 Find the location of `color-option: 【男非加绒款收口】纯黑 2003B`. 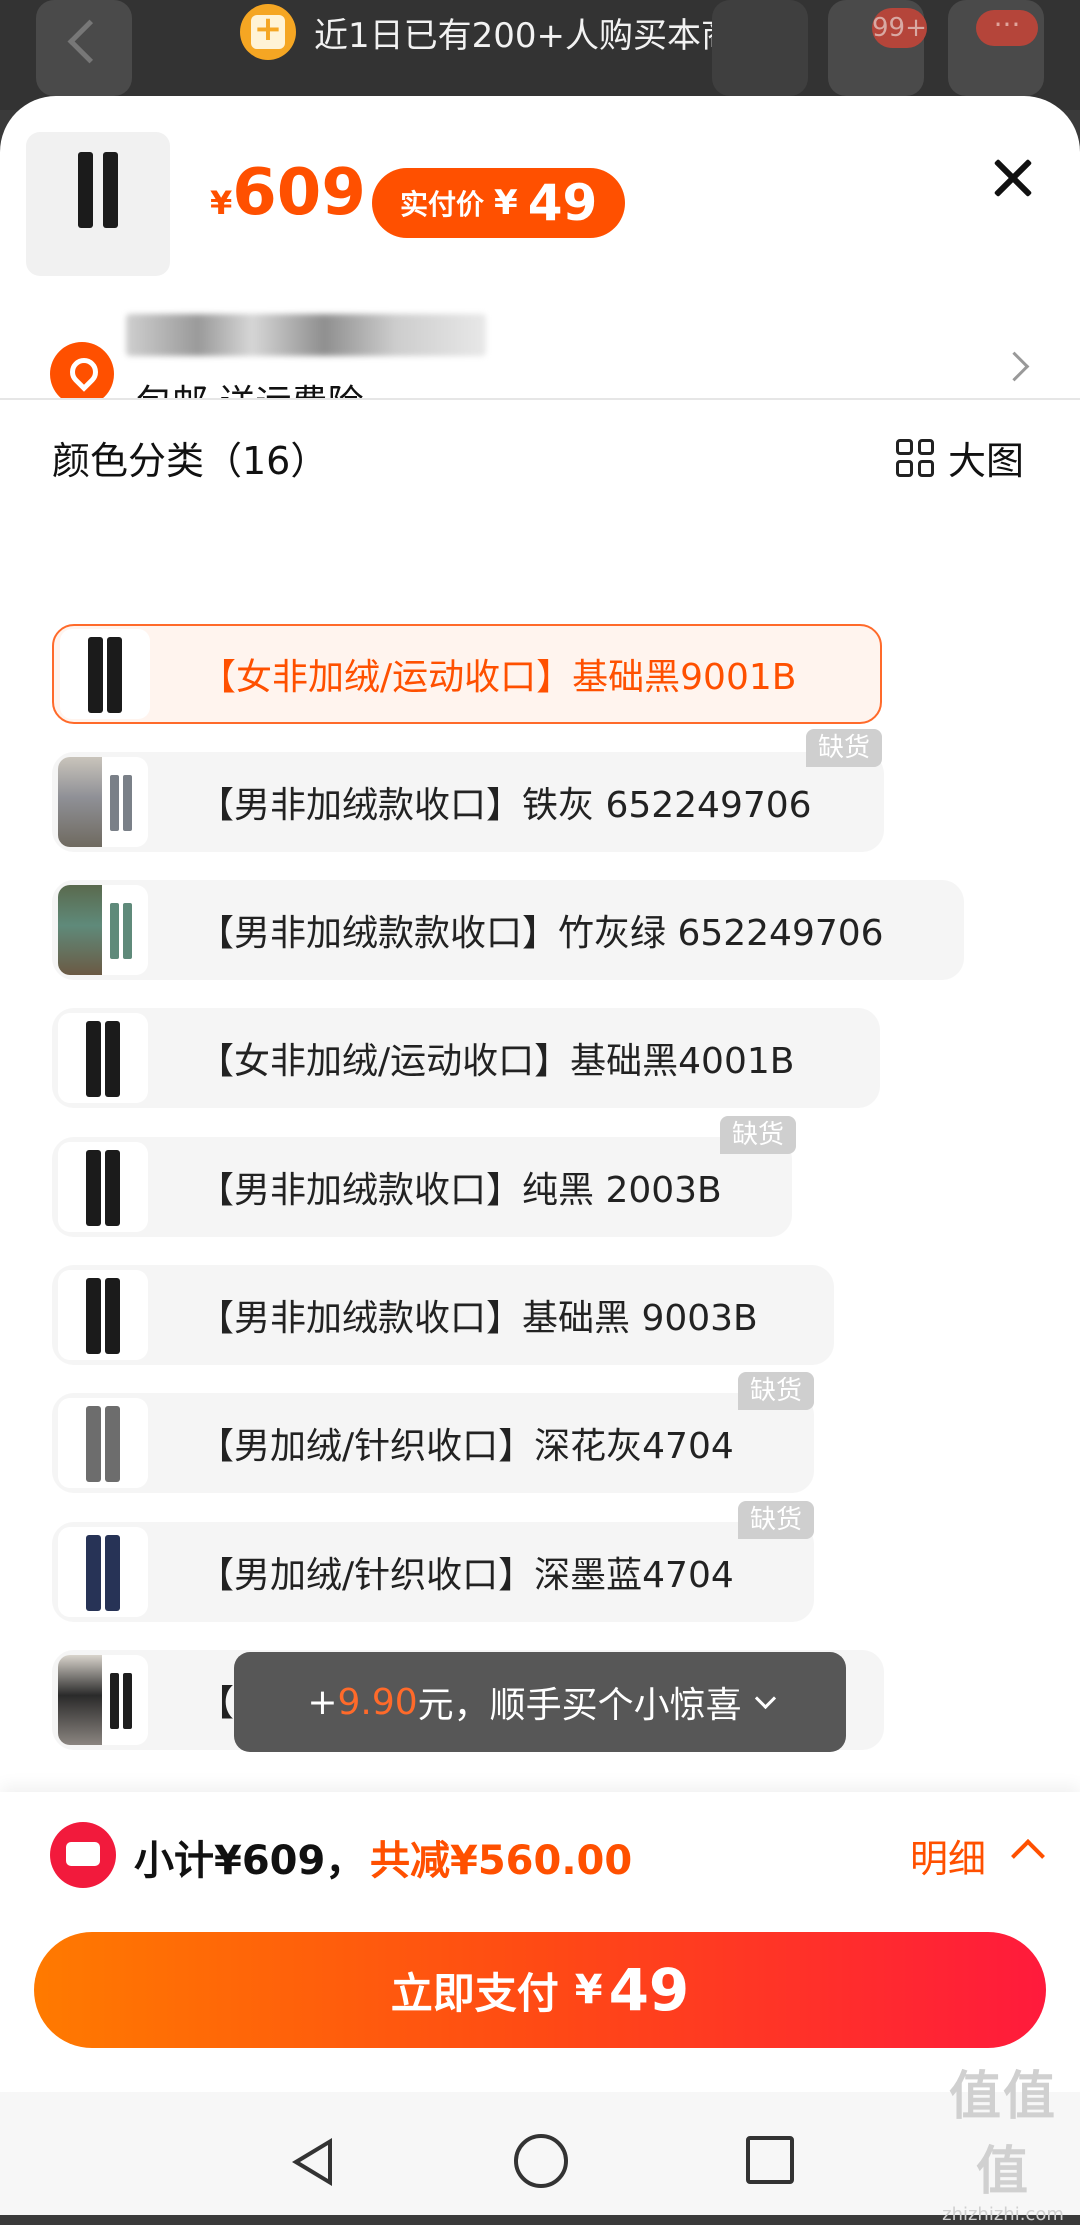

color-option: 【男非加绒款收口】纯黑 2003B is located at coordinates (422, 1187).